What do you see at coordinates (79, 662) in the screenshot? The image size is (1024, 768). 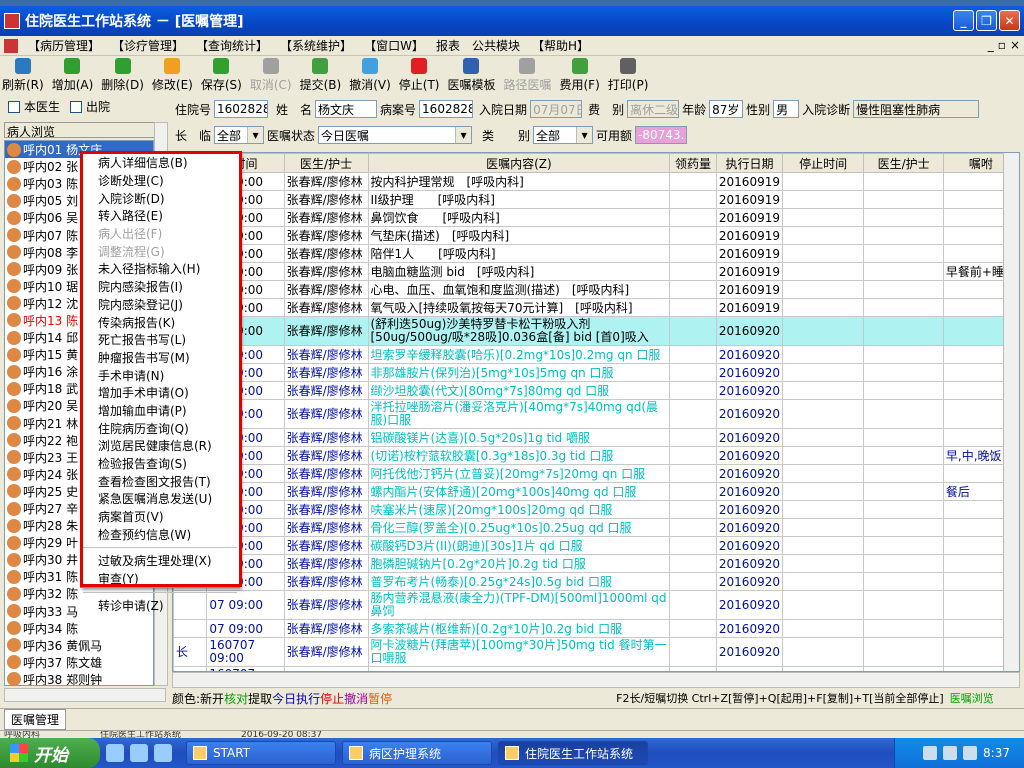 I see `patient-item: 呼内37 陈文雄` at bounding box center [79, 662].